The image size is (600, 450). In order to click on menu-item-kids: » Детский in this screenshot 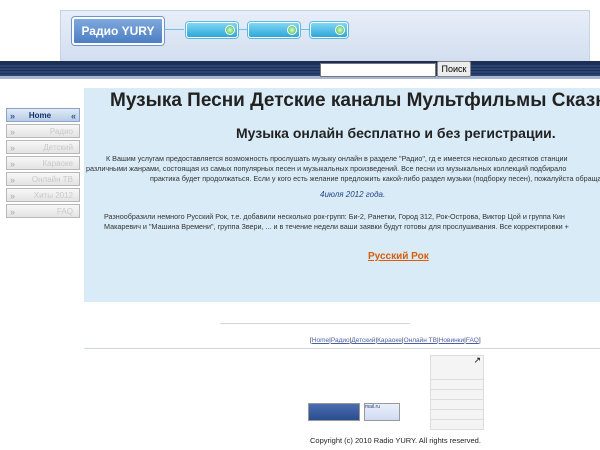, I will do `click(43, 147)`.